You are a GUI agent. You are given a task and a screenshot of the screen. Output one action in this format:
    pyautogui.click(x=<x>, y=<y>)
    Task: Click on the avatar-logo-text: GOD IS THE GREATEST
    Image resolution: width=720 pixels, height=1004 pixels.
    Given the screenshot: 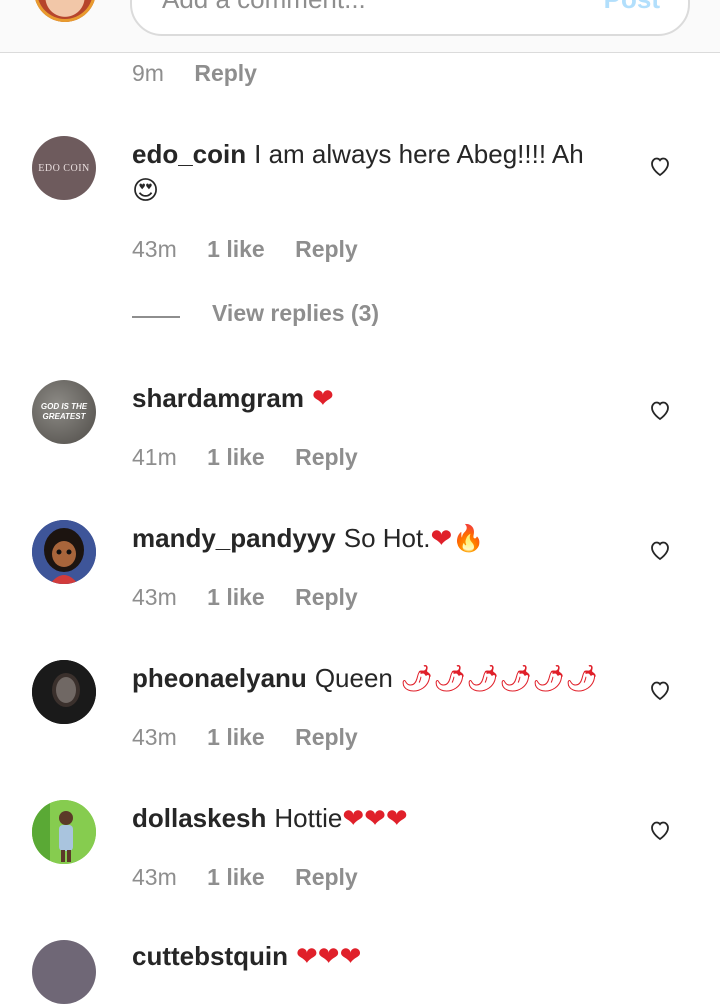 What is the action you would take?
    pyautogui.click(x=64, y=411)
    